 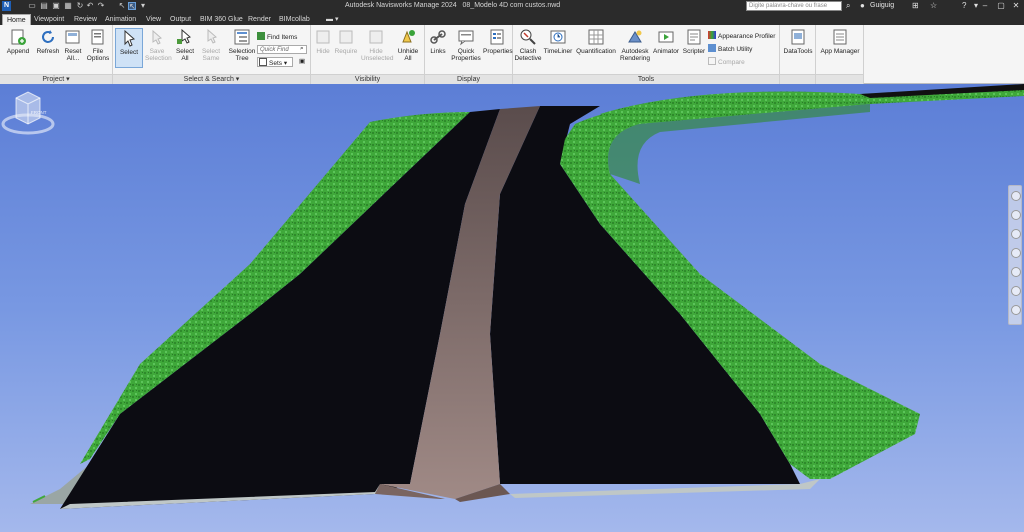 What do you see at coordinates (798, 37) in the screenshot?
I see `datatools-icon` at bounding box center [798, 37].